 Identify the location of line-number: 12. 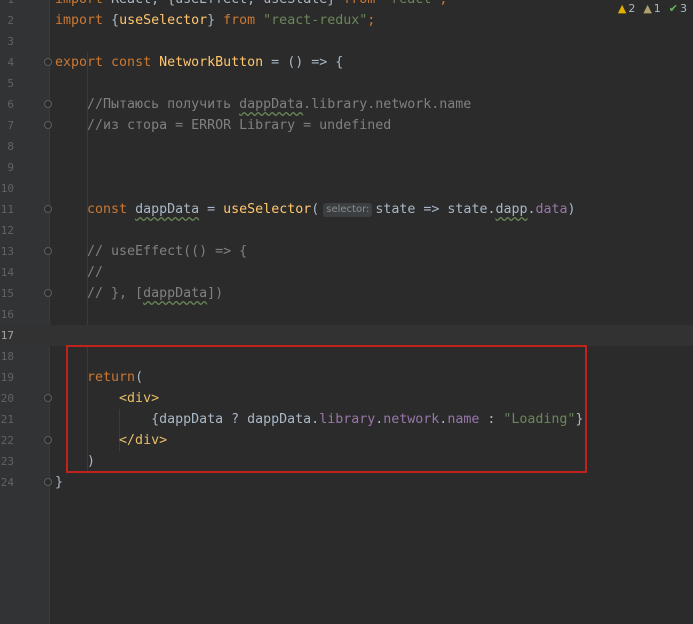
(7, 230).